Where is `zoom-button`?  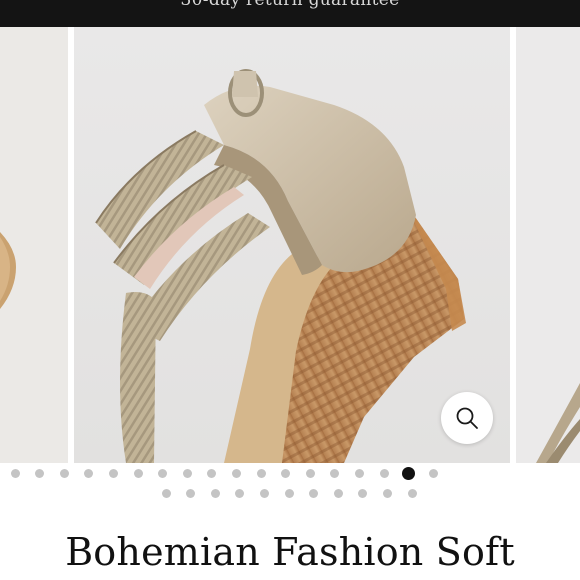 zoom-button is located at coordinates (467, 418).